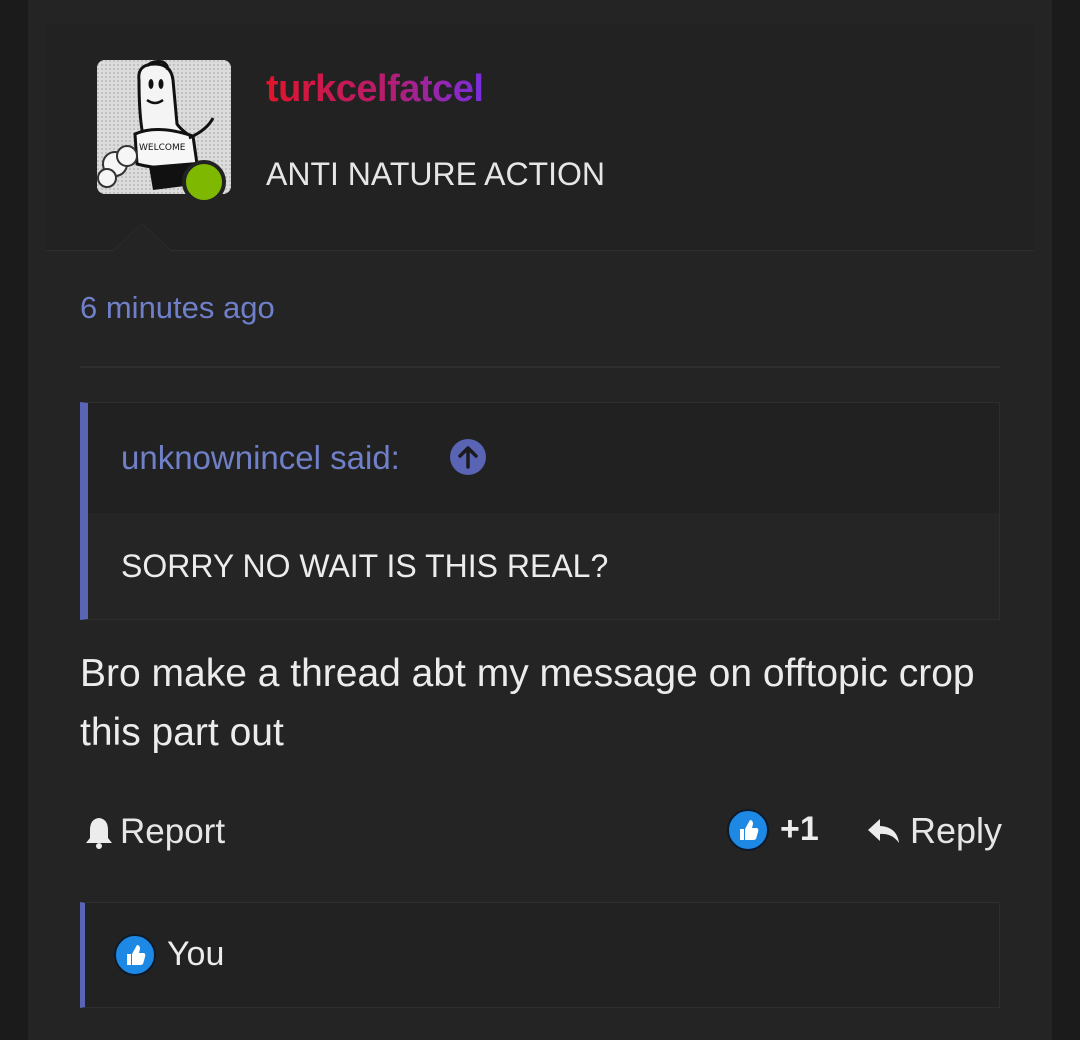 This screenshot has height=1040, width=1080. I want to click on report-label: Report, so click(173, 831).